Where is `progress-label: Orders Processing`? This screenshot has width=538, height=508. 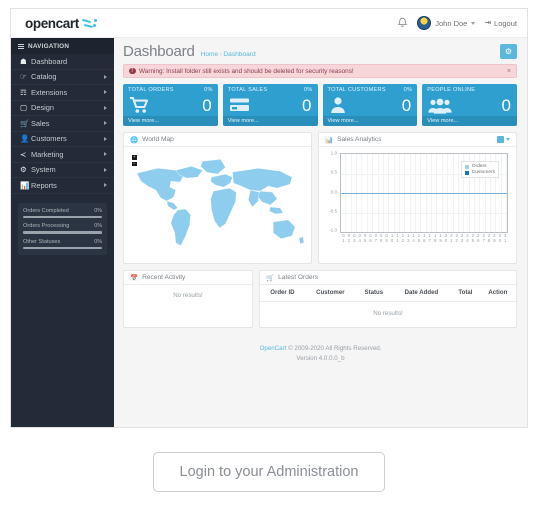
progress-label: Orders Processing is located at coordinates (46, 226).